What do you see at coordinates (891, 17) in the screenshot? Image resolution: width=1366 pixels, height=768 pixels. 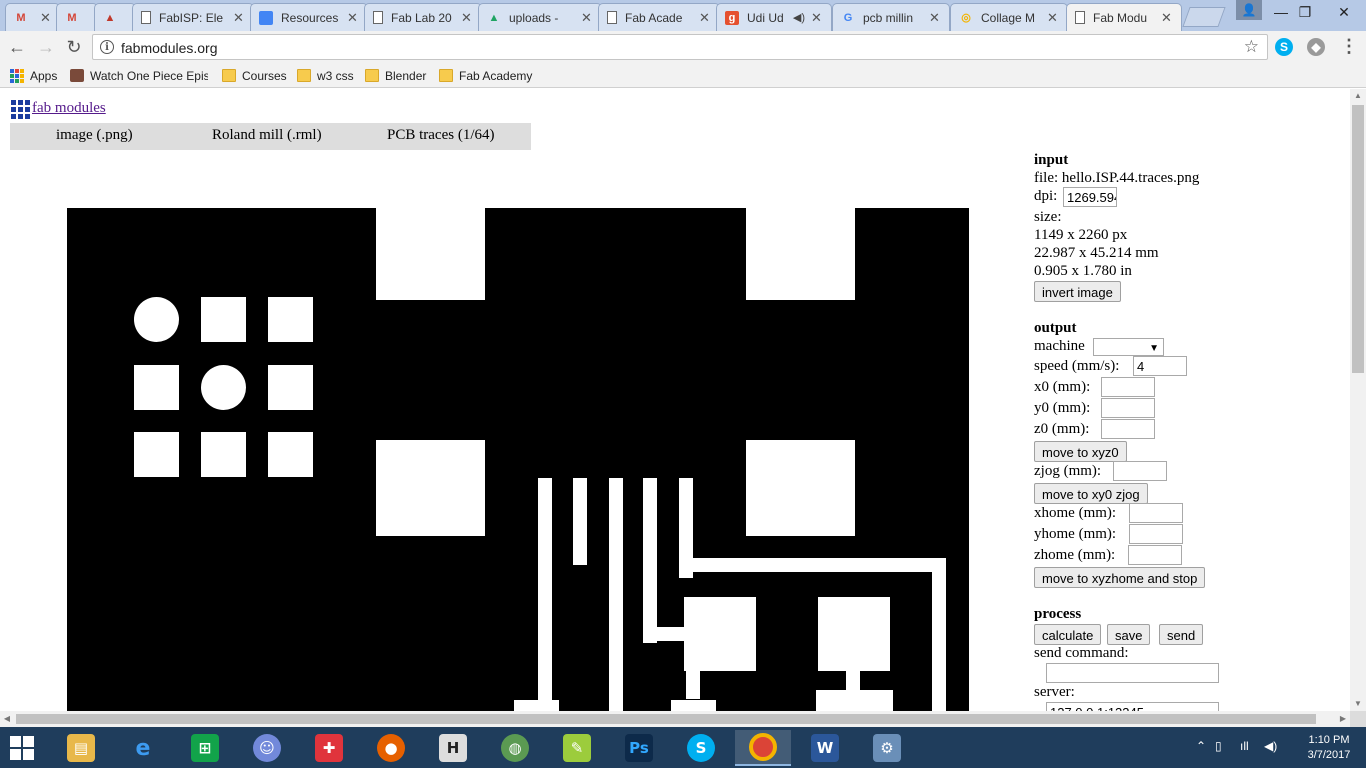 I see `tab-pcb-milling: G pcb millin ✕` at bounding box center [891, 17].